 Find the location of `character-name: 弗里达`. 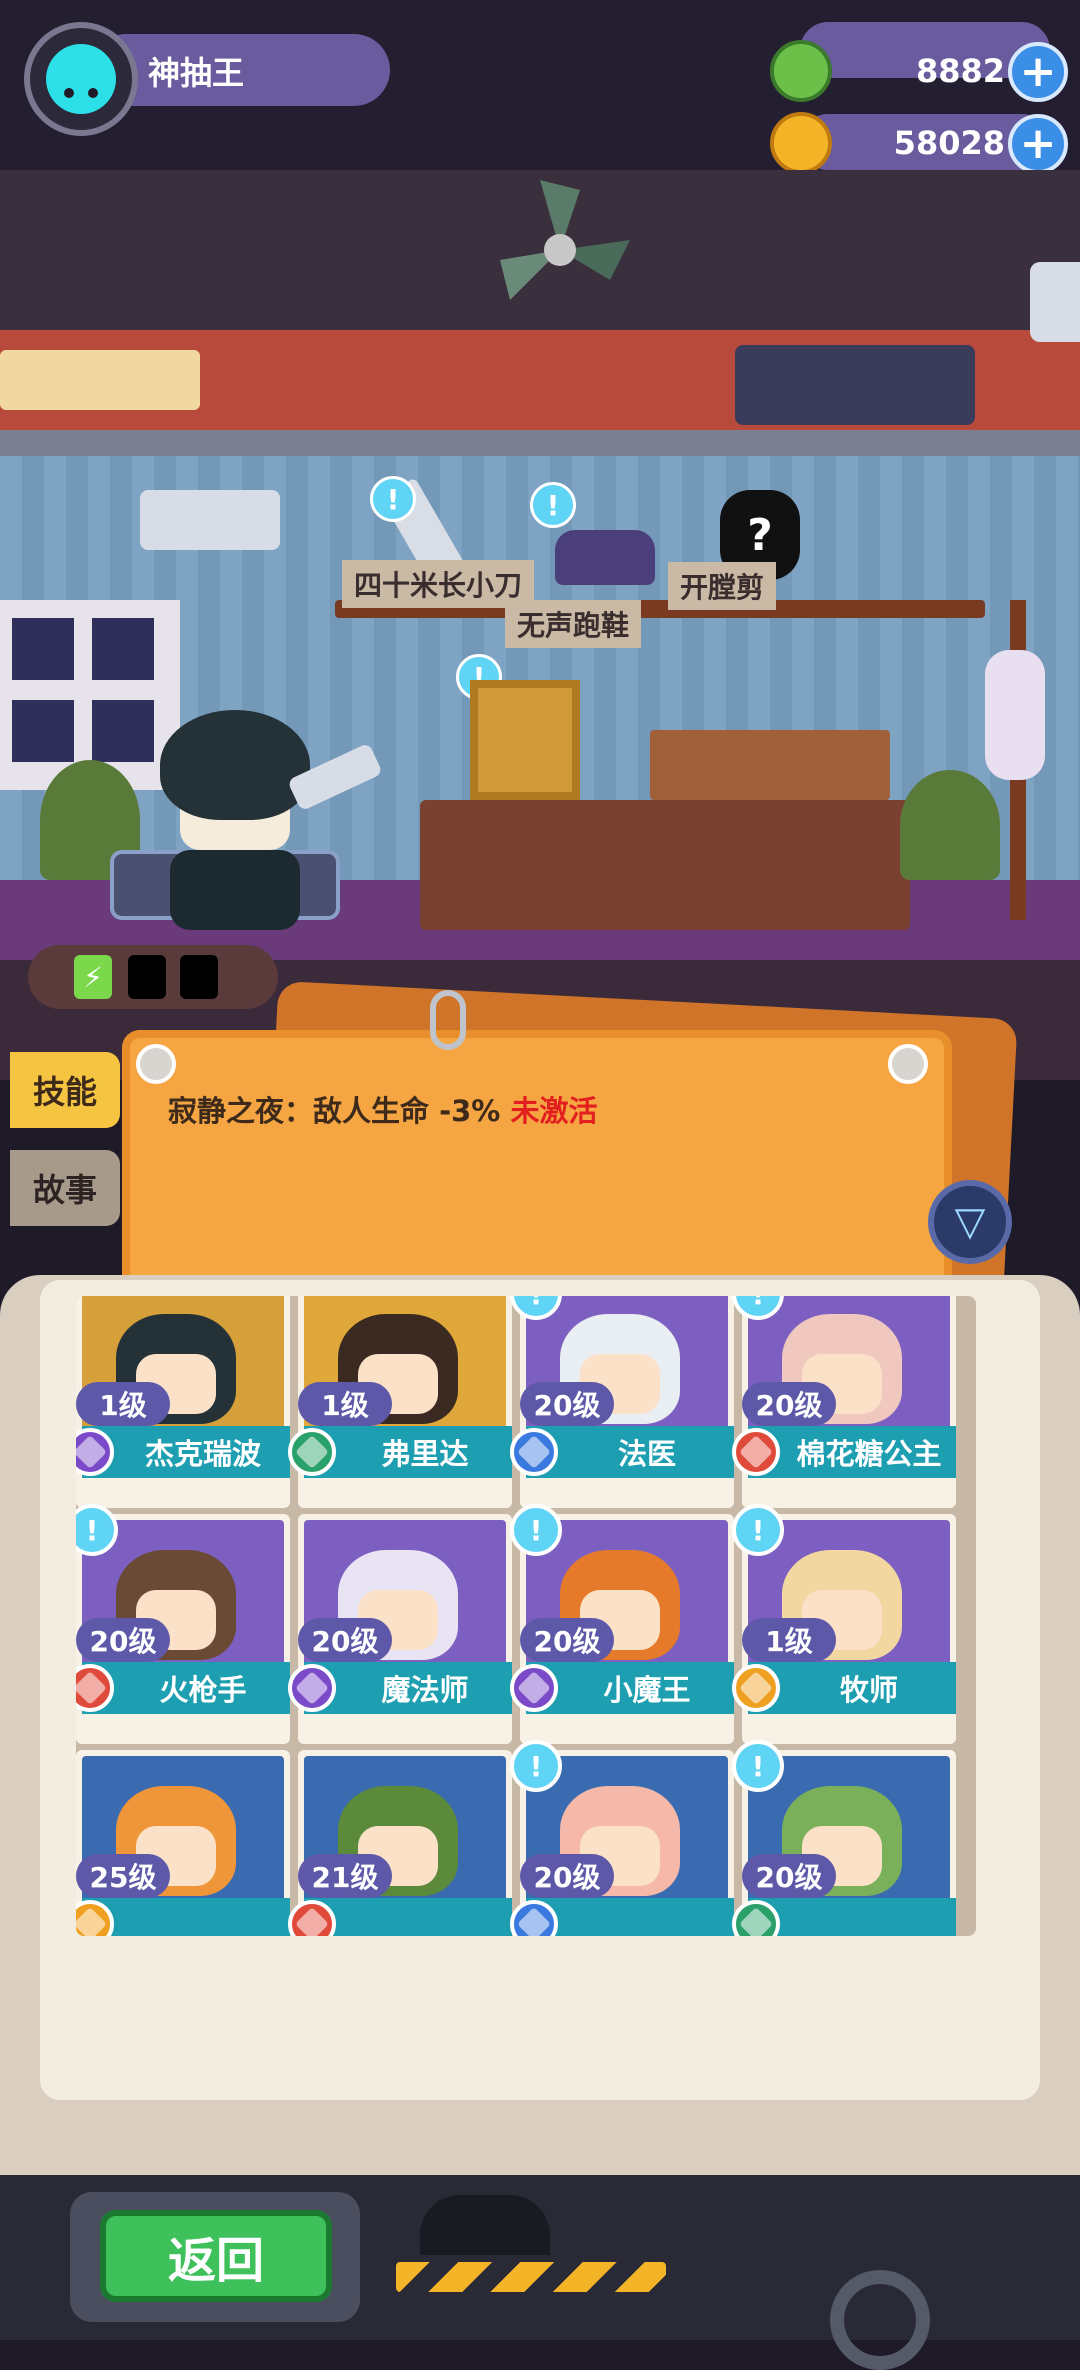

character-name: 弗里达 is located at coordinates (425, 1454).